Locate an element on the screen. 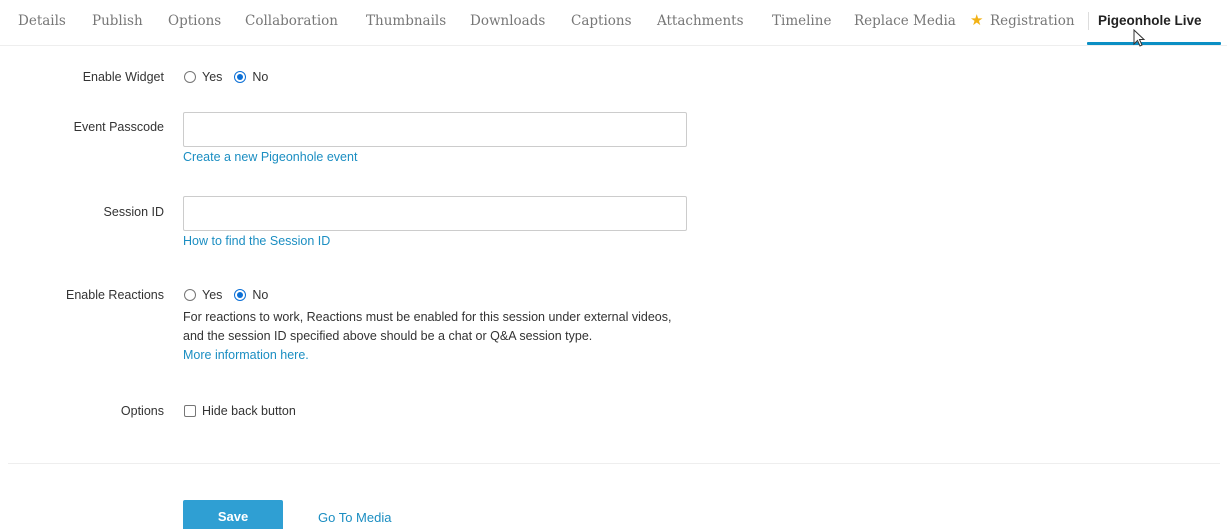  tab-downloads: Downloads is located at coordinates (507, 21).